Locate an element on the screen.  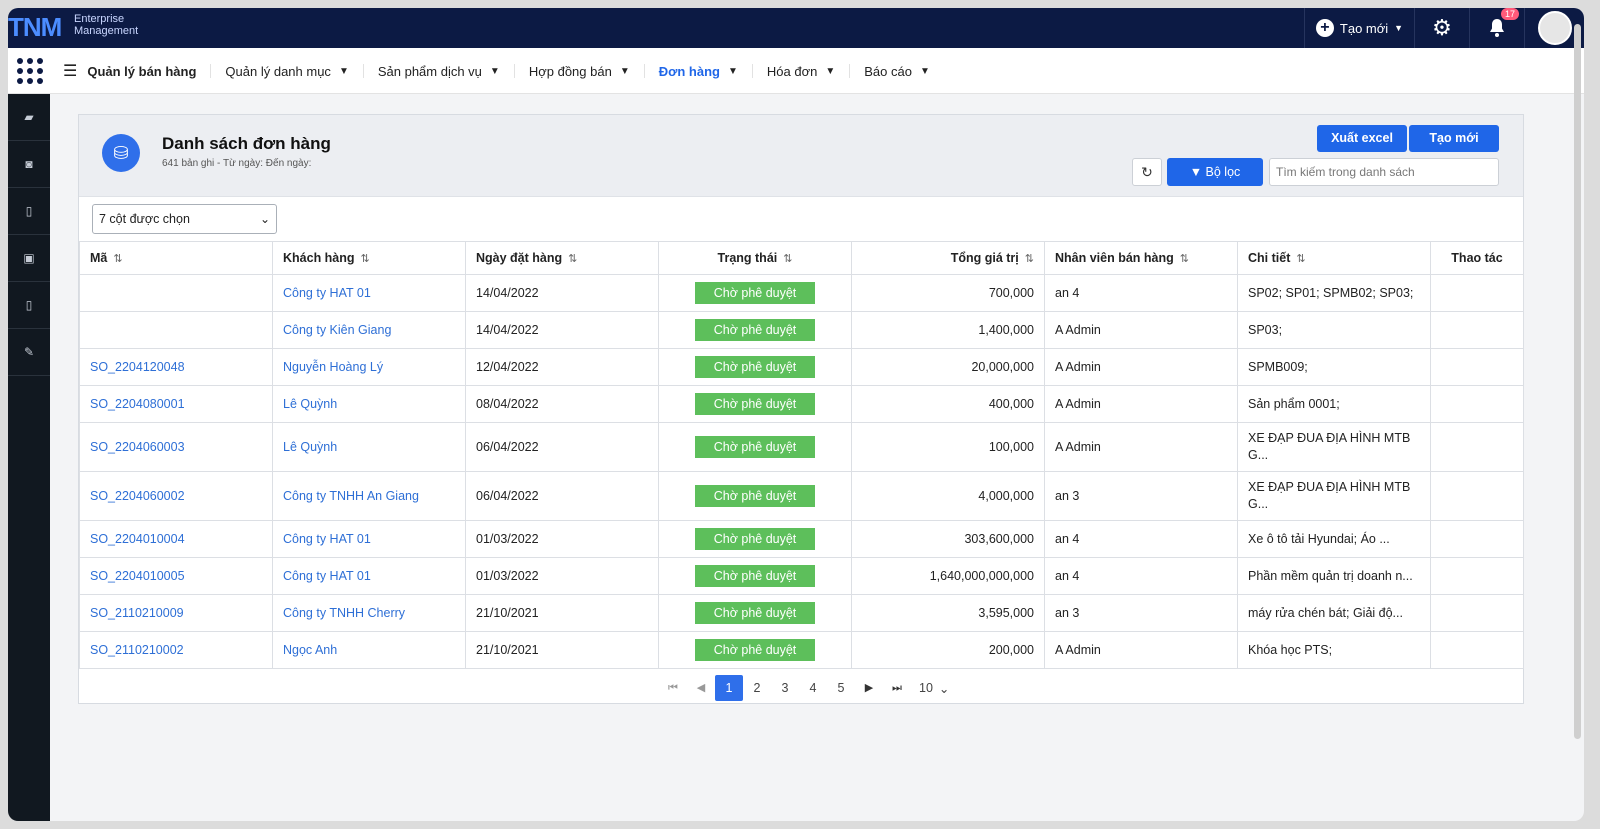
customer-link: Công ty TNHH Cherry is located at coordinates (369, 613).